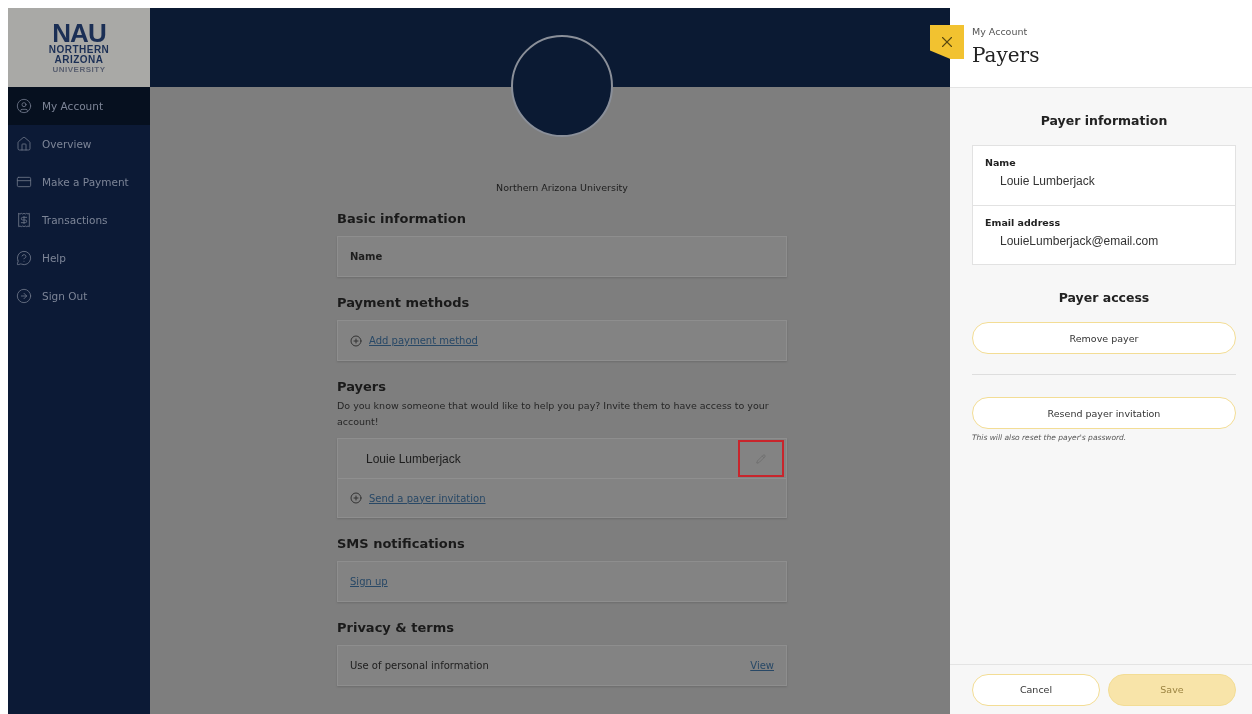 Image resolution: width=1252 pixels, height=714 pixels. I want to click on nav-item: Transactions, so click(79, 220).